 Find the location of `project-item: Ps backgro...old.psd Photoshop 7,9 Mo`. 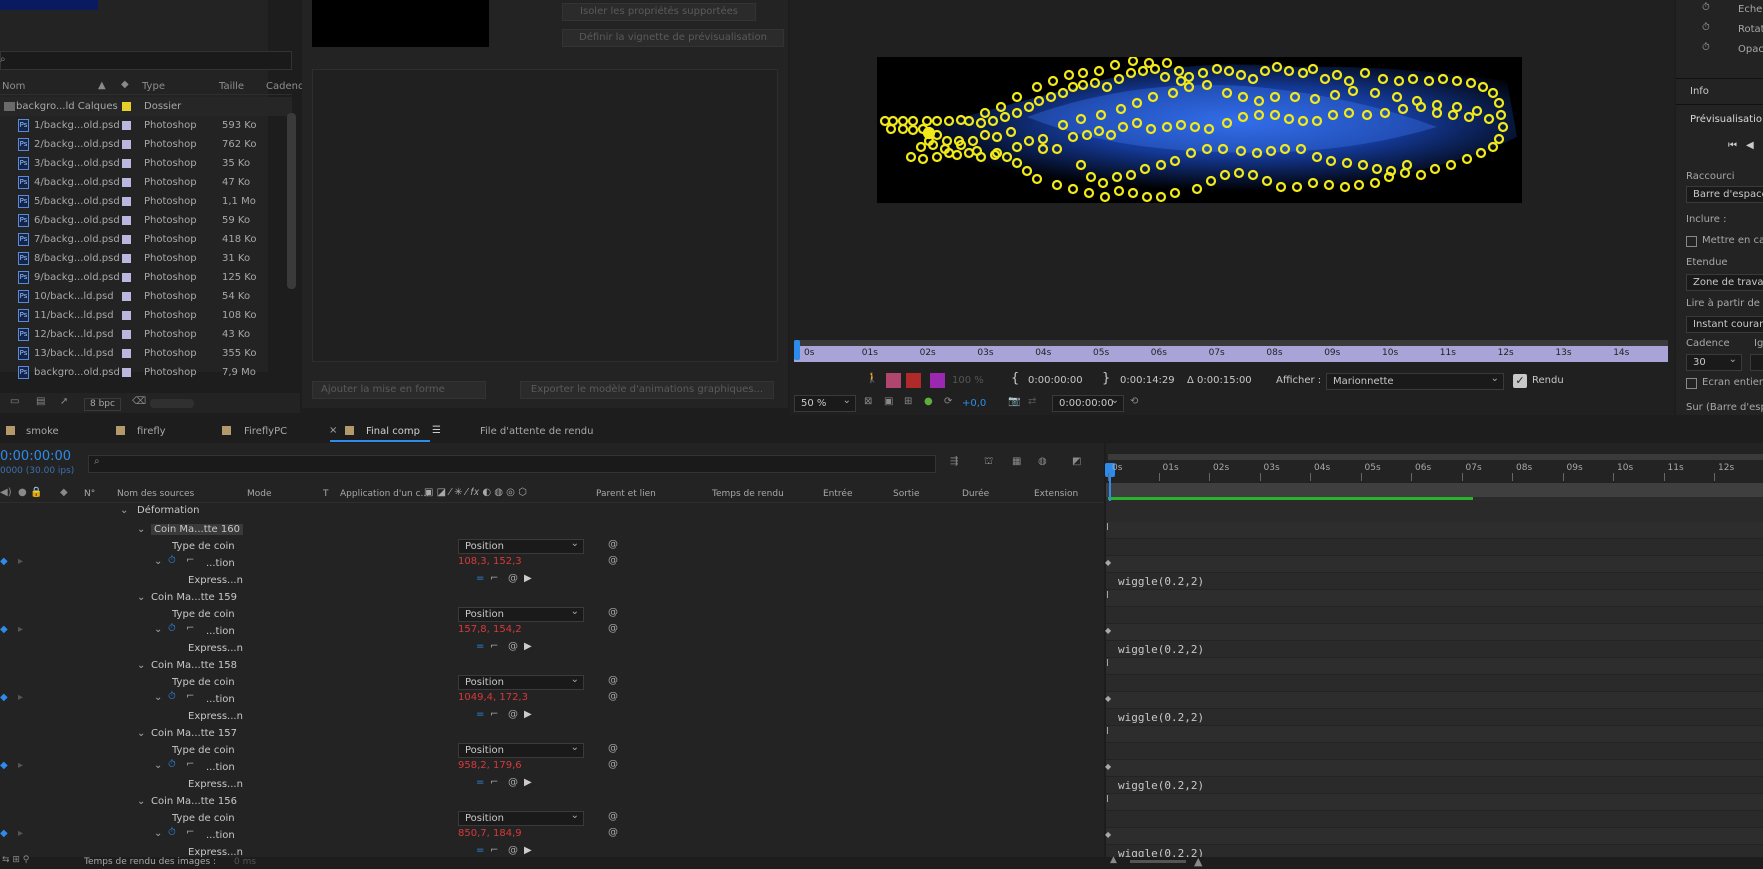

project-item: Ps backgro...old.psd Photoshop 7,9 Mo is located at coordinates (144, 372).